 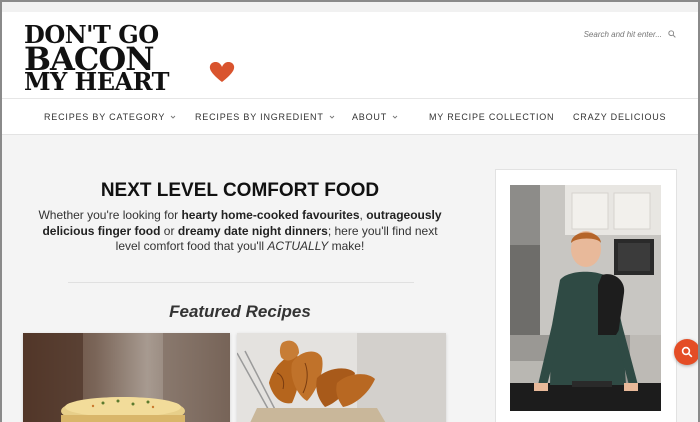 What do you see at coordinates (350, 7) in the screenshot?
I see `top-strip` at bounding box center [350, 7].